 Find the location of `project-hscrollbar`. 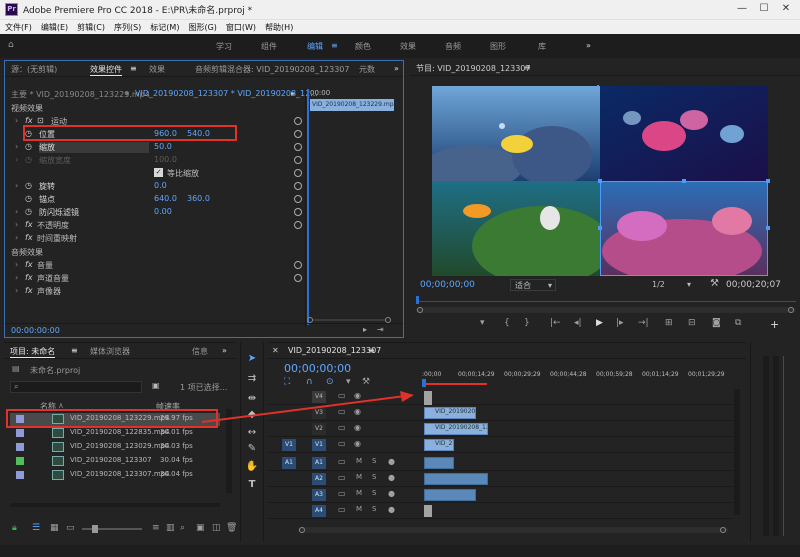

project-hscrollbar is located at coordinates (115, 505).